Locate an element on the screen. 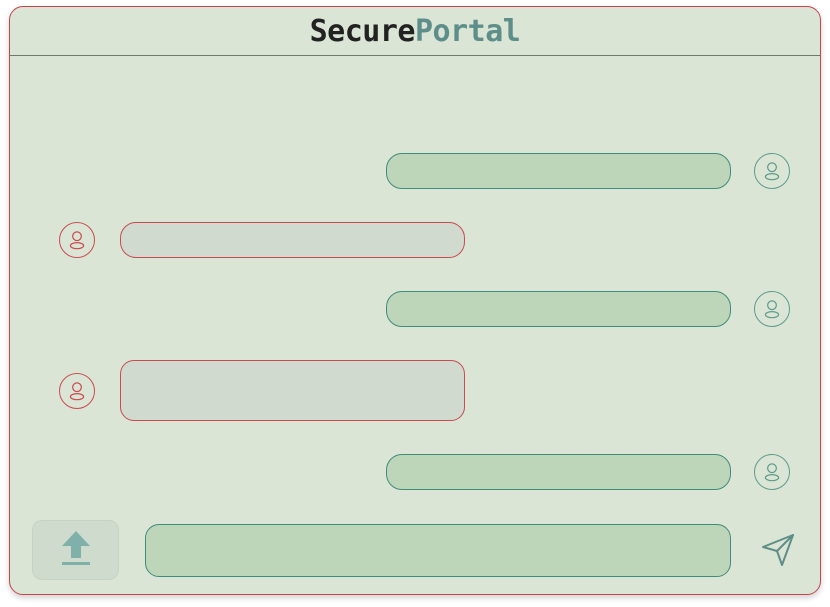 The image size is (830, 607). upload-button is located at coordinates (75, 550).